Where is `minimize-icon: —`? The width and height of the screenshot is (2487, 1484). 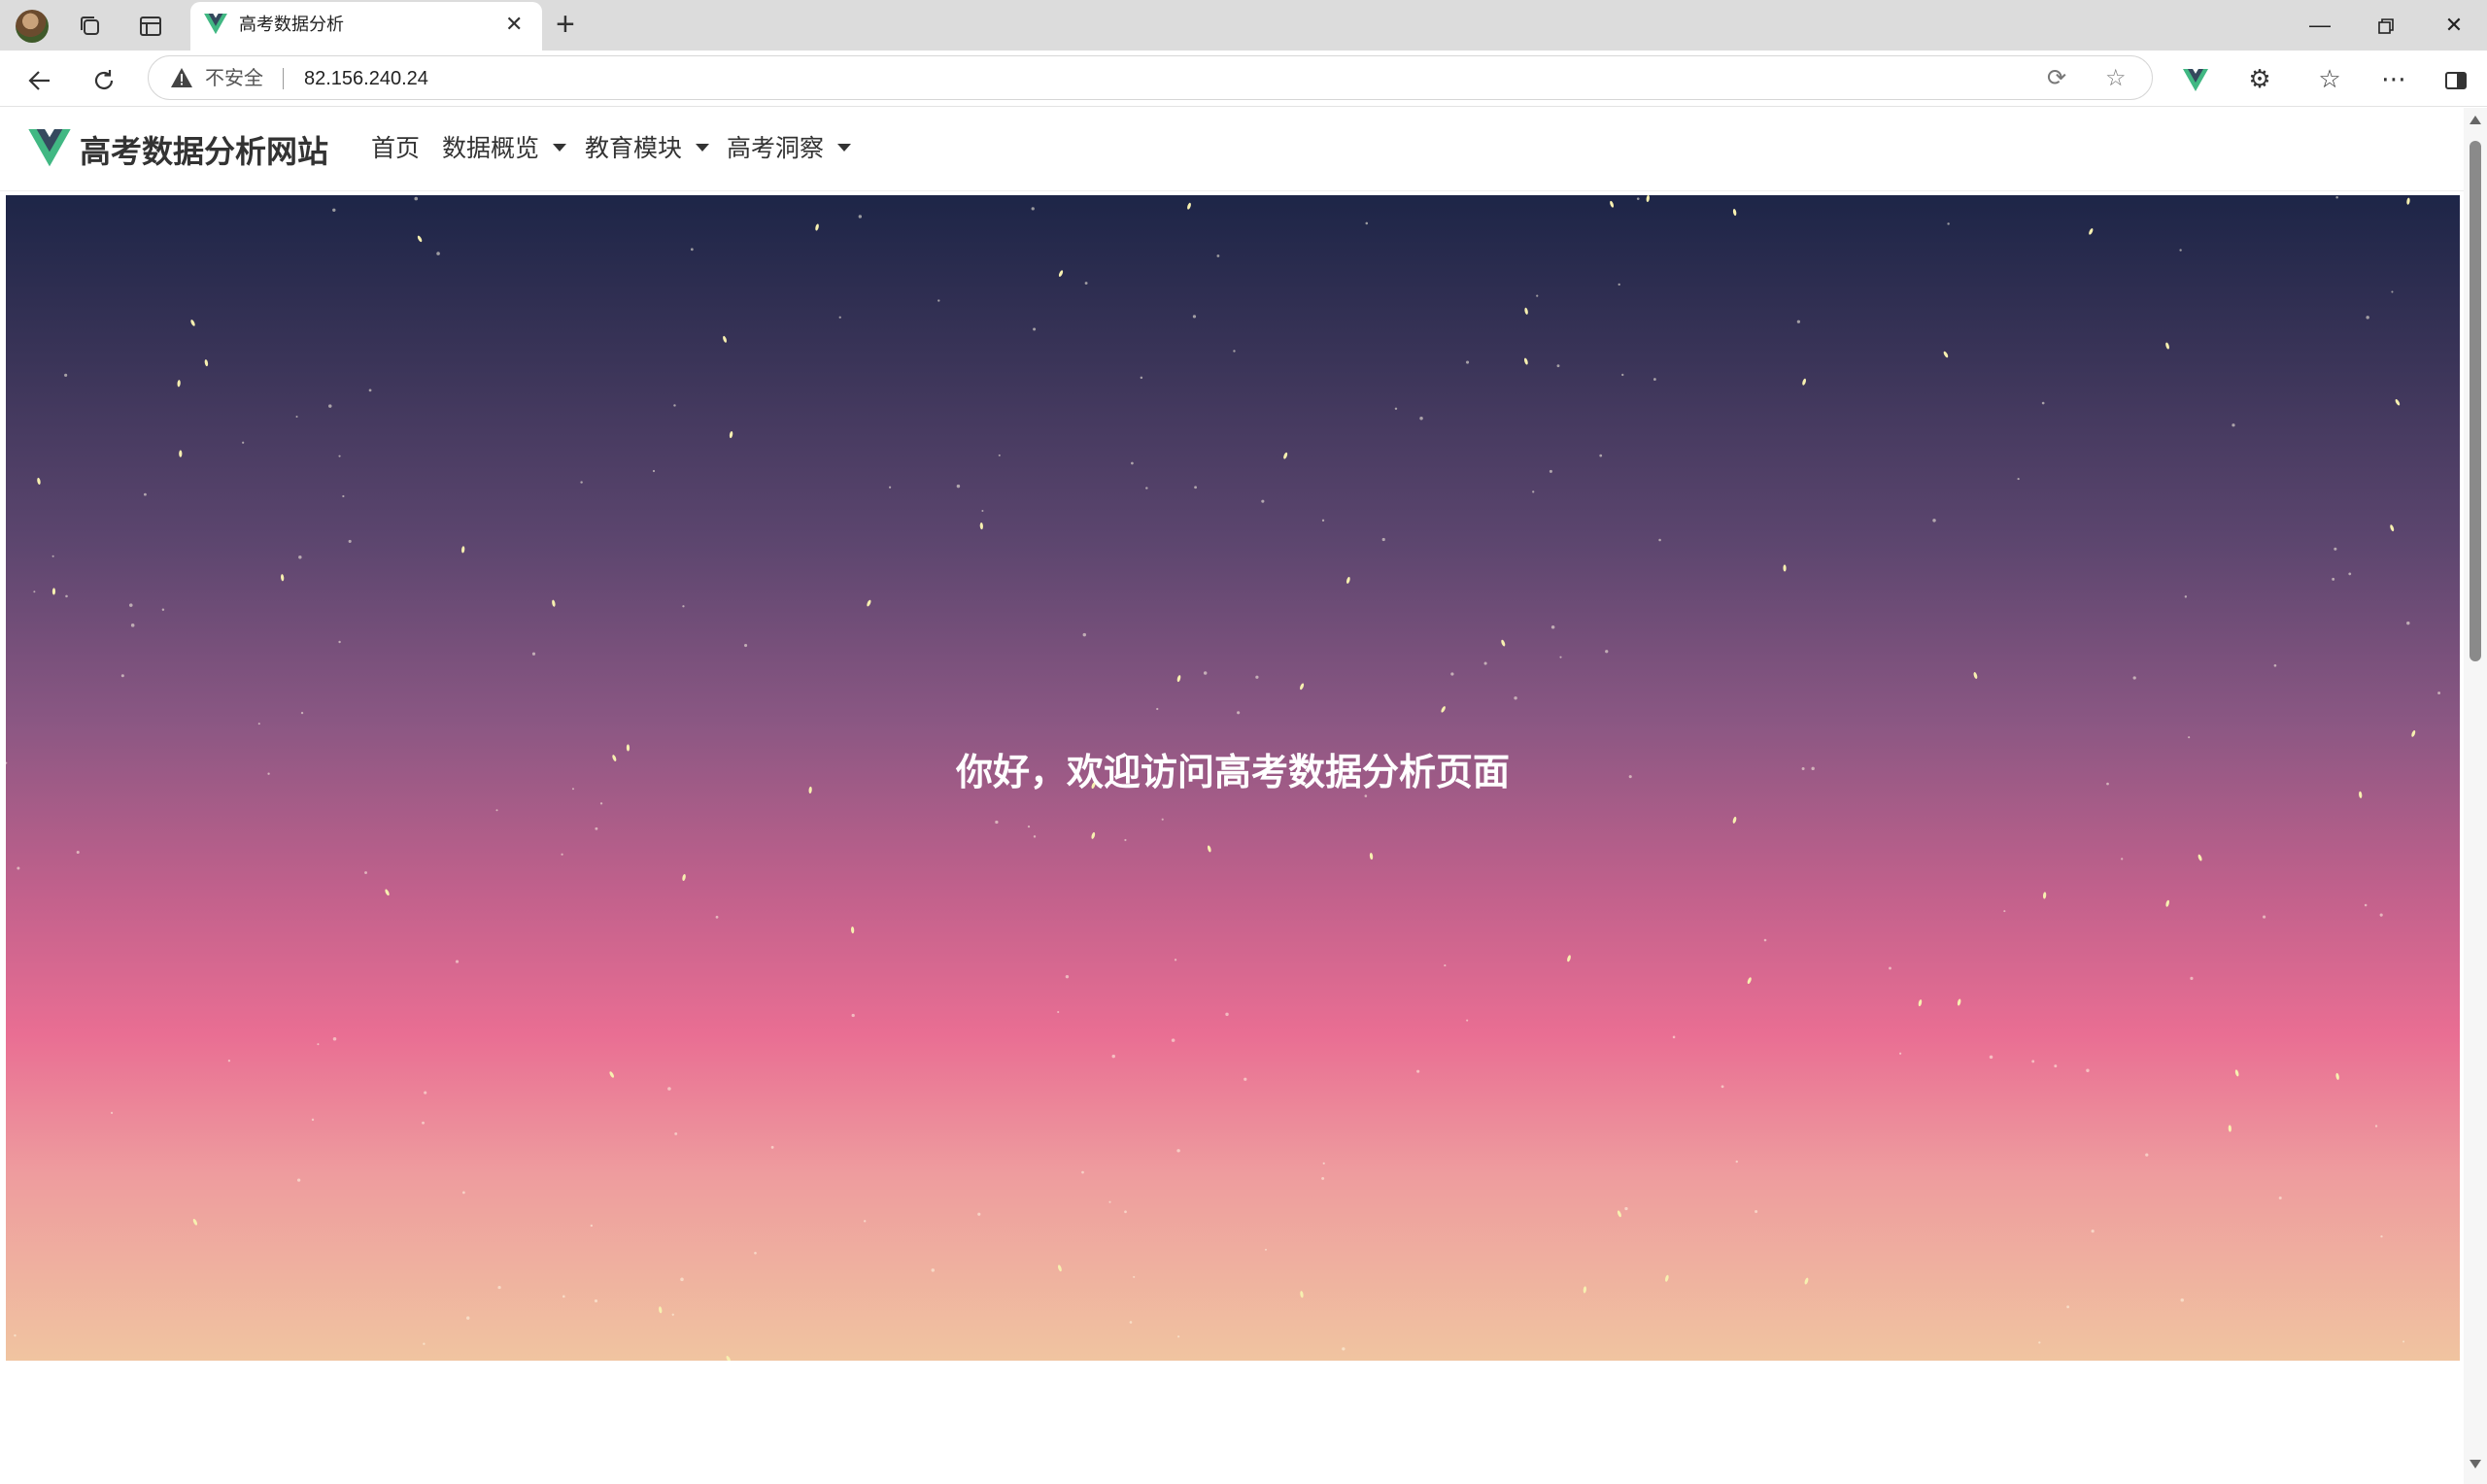
minimize-icon: — is located at coordinates (2320, 25).